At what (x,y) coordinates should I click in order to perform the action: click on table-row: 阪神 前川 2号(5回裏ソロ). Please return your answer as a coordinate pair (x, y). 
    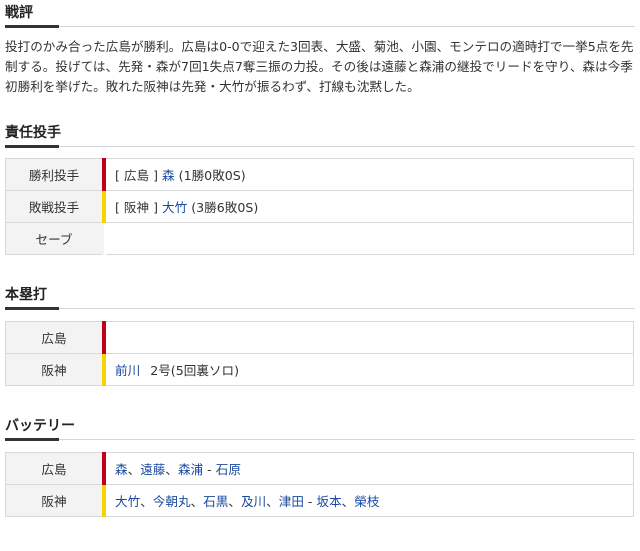
    Looking at the image, I should click on (319, 369).